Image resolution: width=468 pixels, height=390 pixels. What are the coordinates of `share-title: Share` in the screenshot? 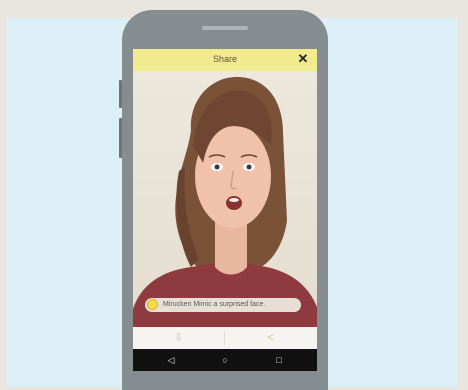 It's located at (225, 59).